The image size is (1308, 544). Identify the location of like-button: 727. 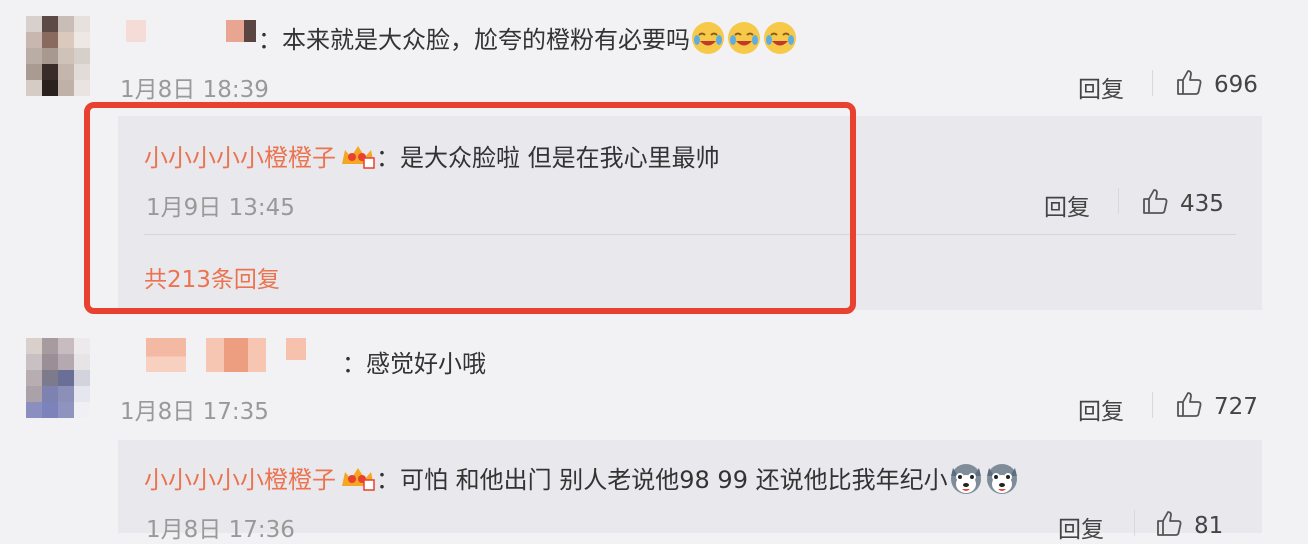
(1216, 407).